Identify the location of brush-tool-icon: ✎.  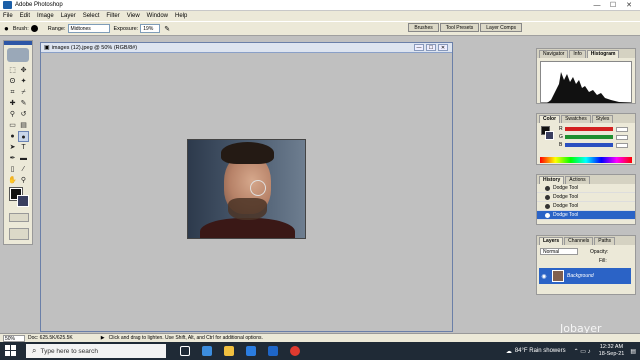
(23, 103).